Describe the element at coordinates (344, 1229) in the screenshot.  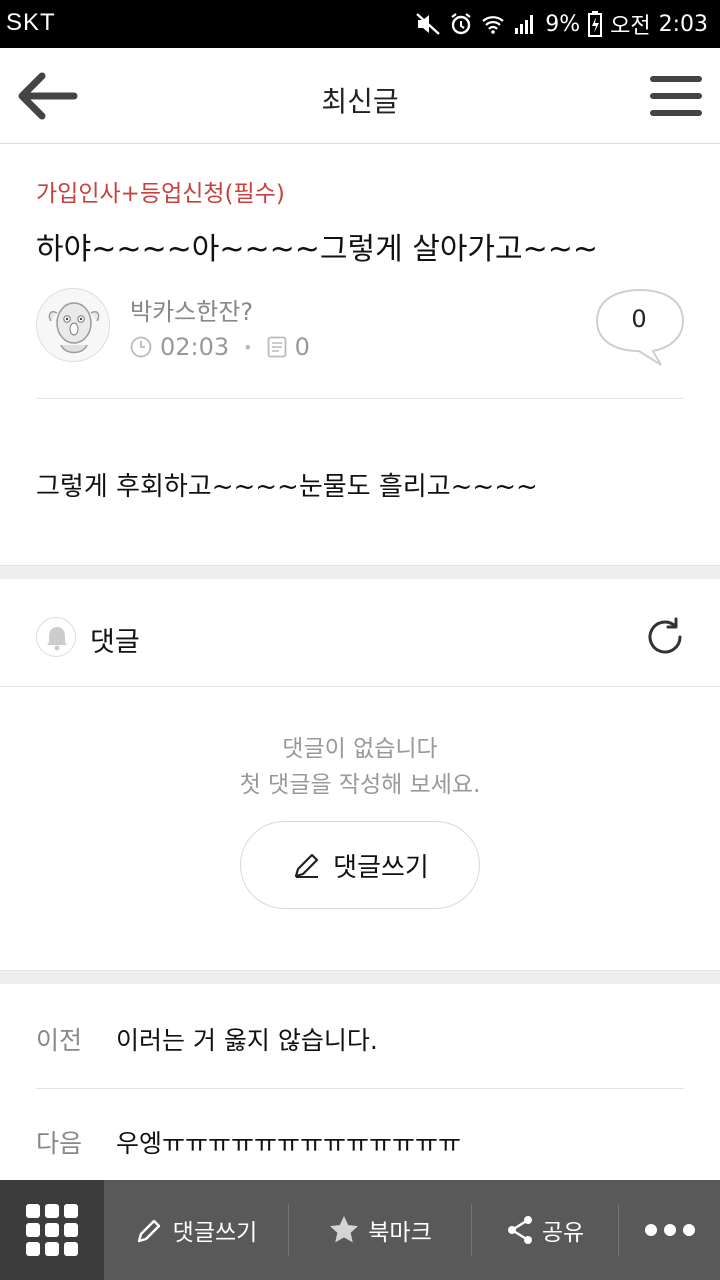
I see `star-icon` at that location.